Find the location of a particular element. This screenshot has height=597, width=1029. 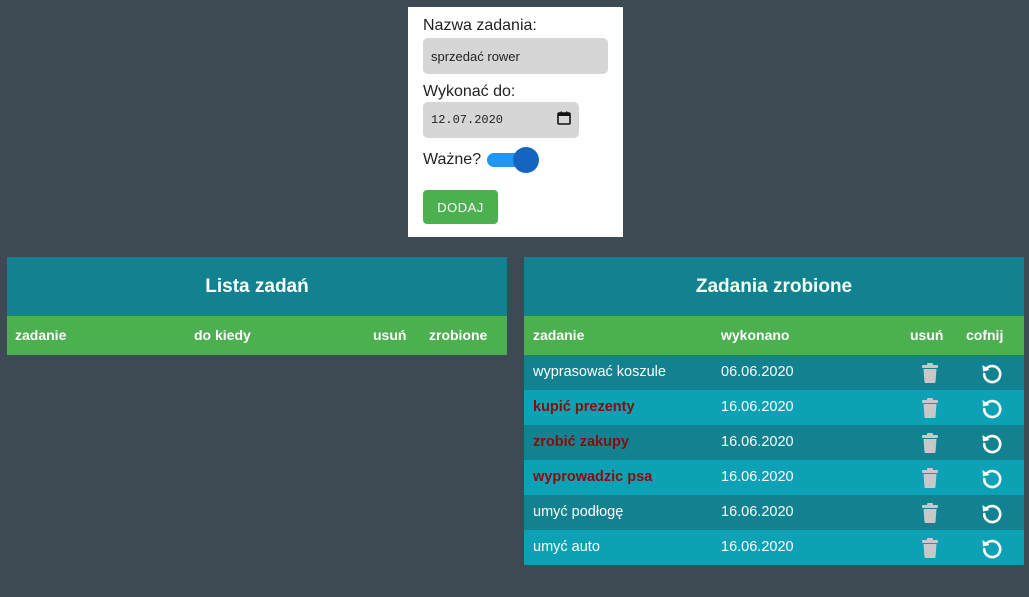

done-row: wyprowadzic psa 16.06.2020 is located at coordinates (774, 477).